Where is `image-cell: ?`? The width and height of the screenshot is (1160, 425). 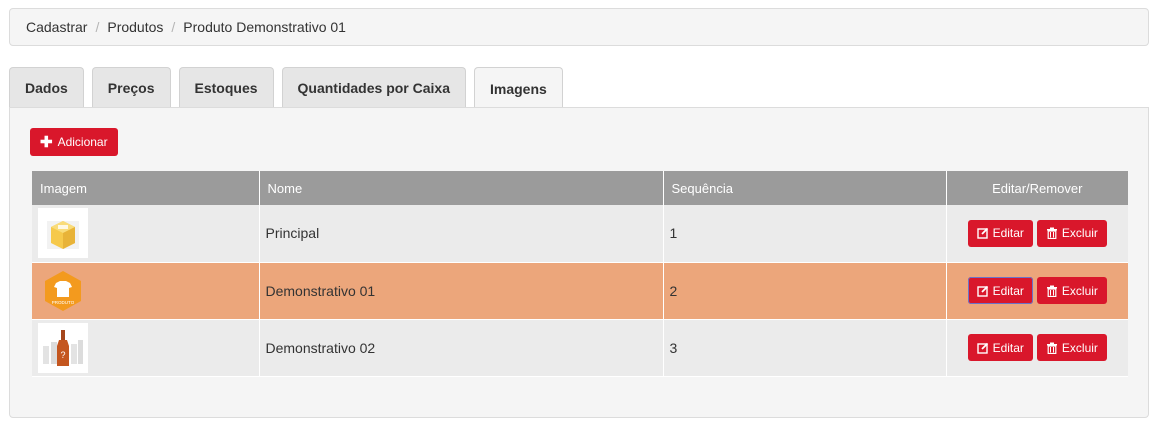 image-cell: ? is located at coordinates (146, 348).